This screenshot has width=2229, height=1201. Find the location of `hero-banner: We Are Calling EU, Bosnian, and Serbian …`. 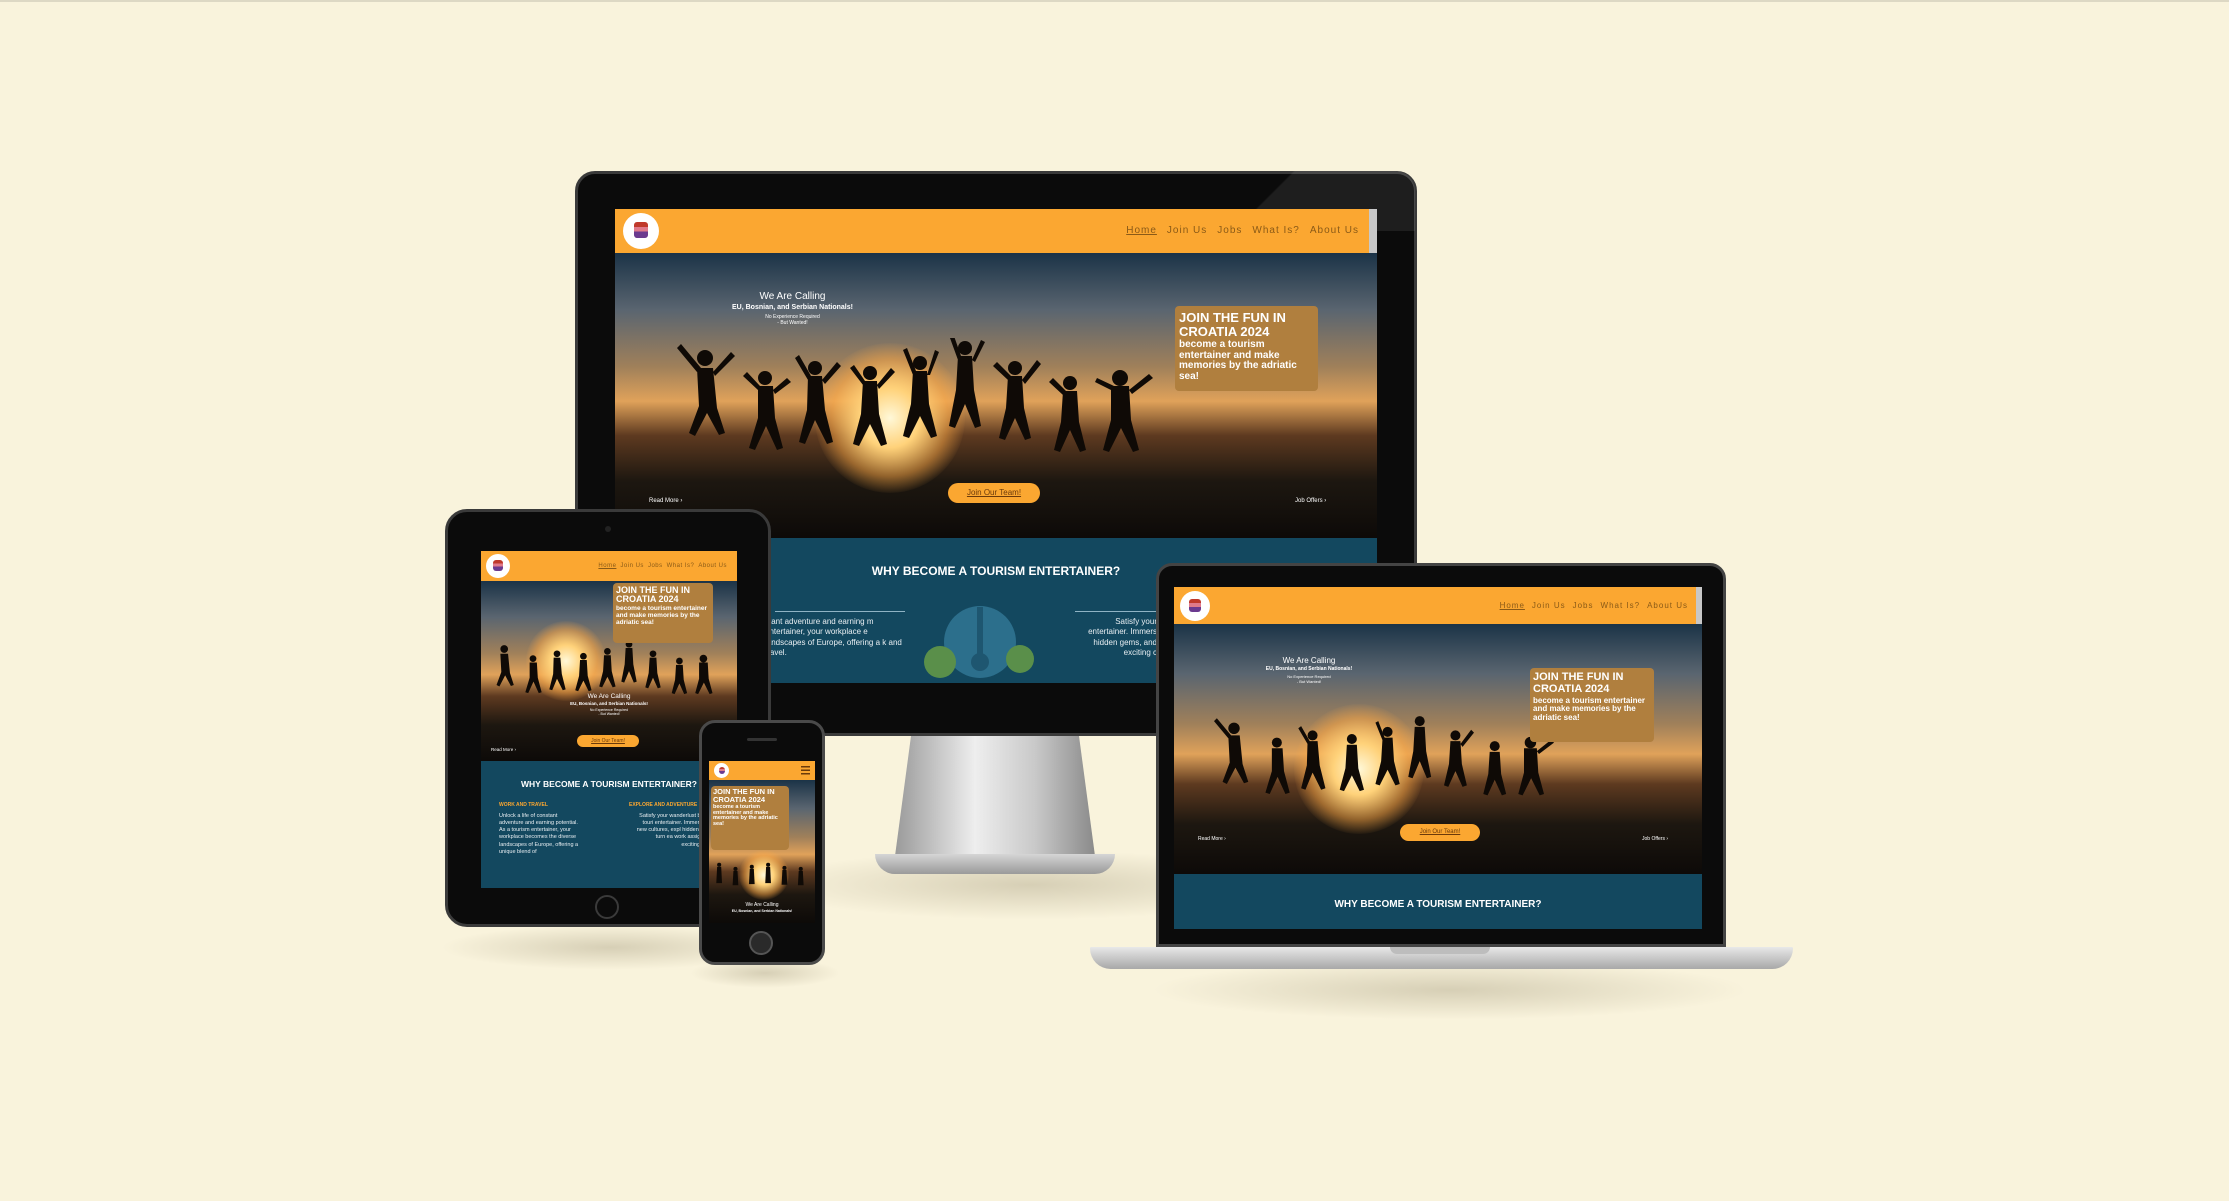

hero-banner: We Are Calling EU, Bosnian, and Serbian … is located at coordinates (996, 395).